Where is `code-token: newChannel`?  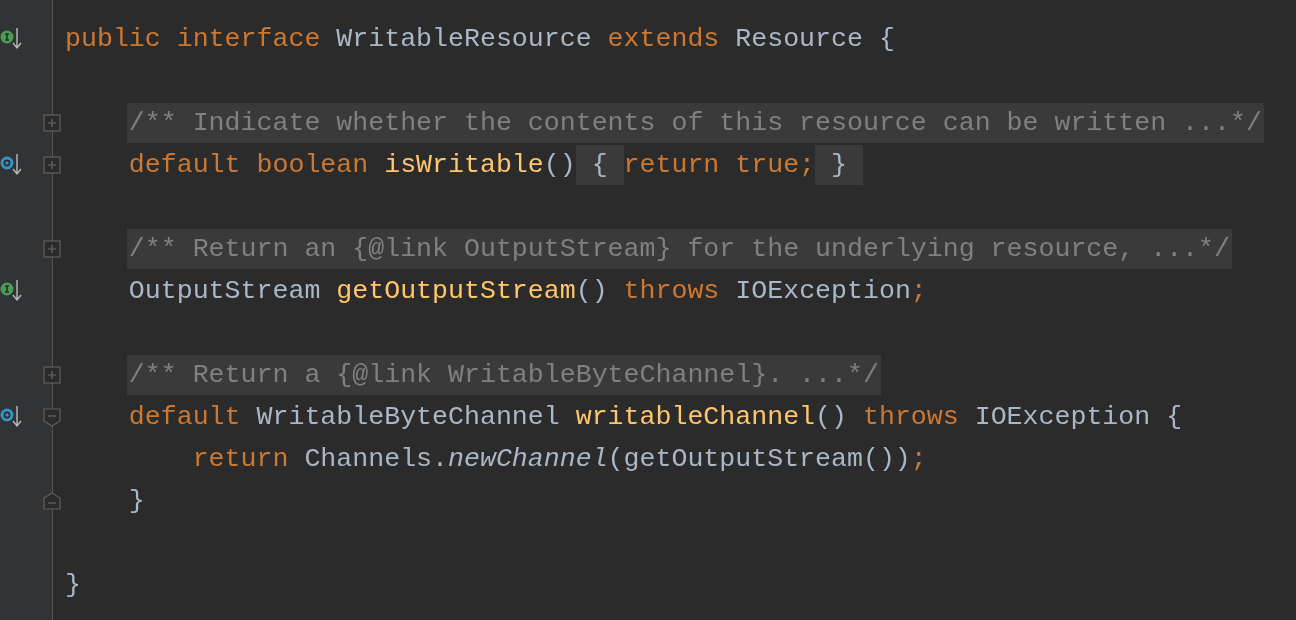 code-token: newChannel is located at coordinates (528, 459).